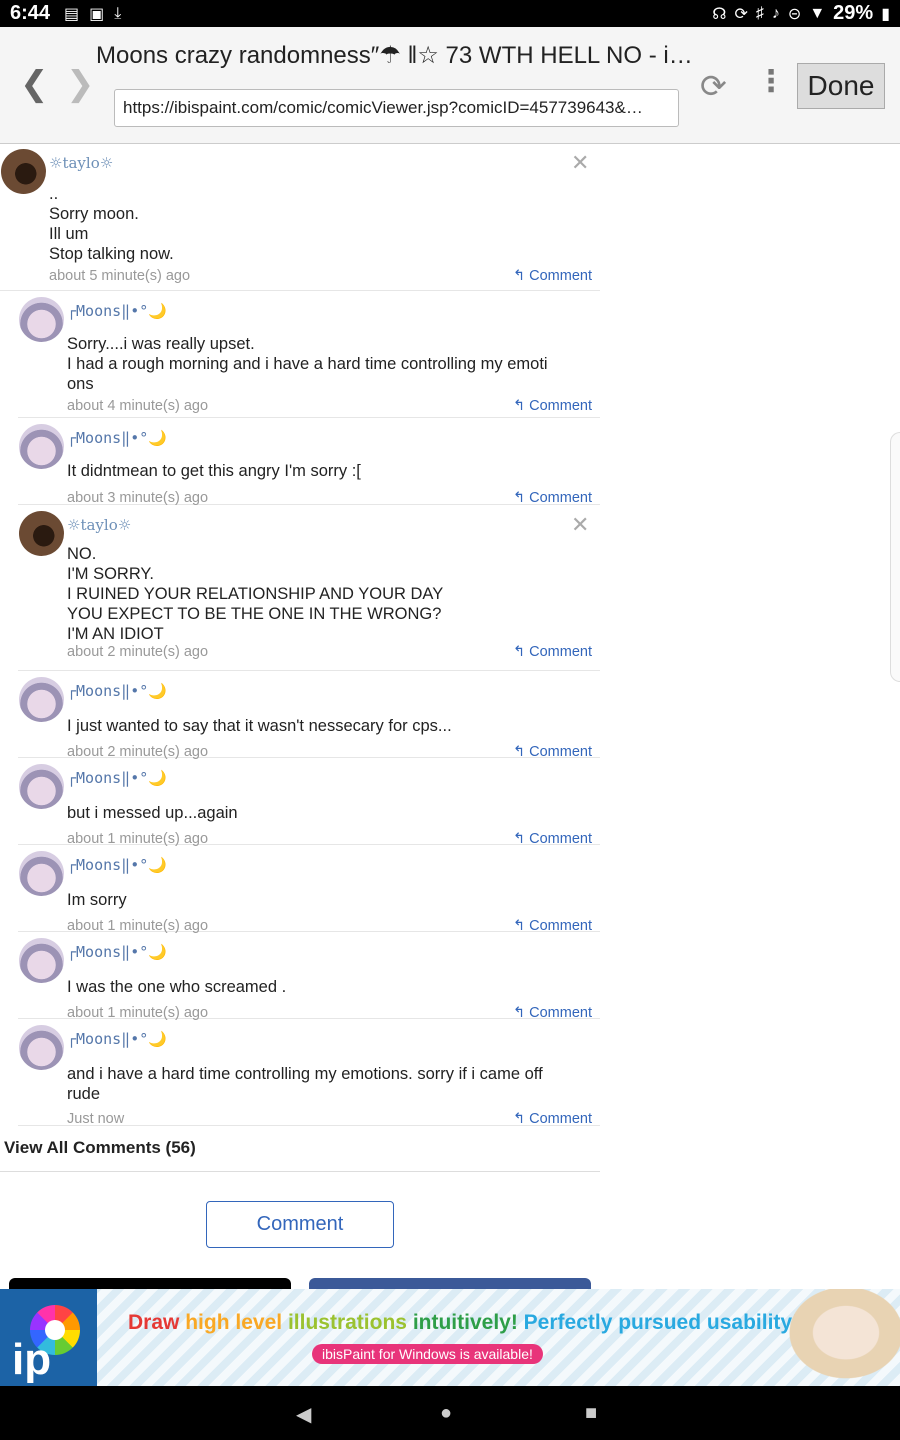  I want to click on clock: 6:44, so click(30, 13).